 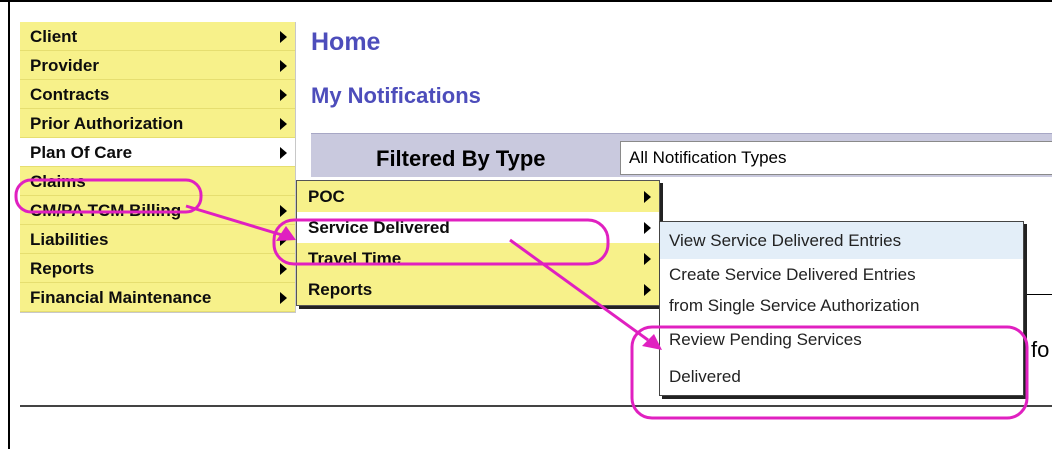 I want to click on menu-item-client: Client, so click(x=157, y=36).